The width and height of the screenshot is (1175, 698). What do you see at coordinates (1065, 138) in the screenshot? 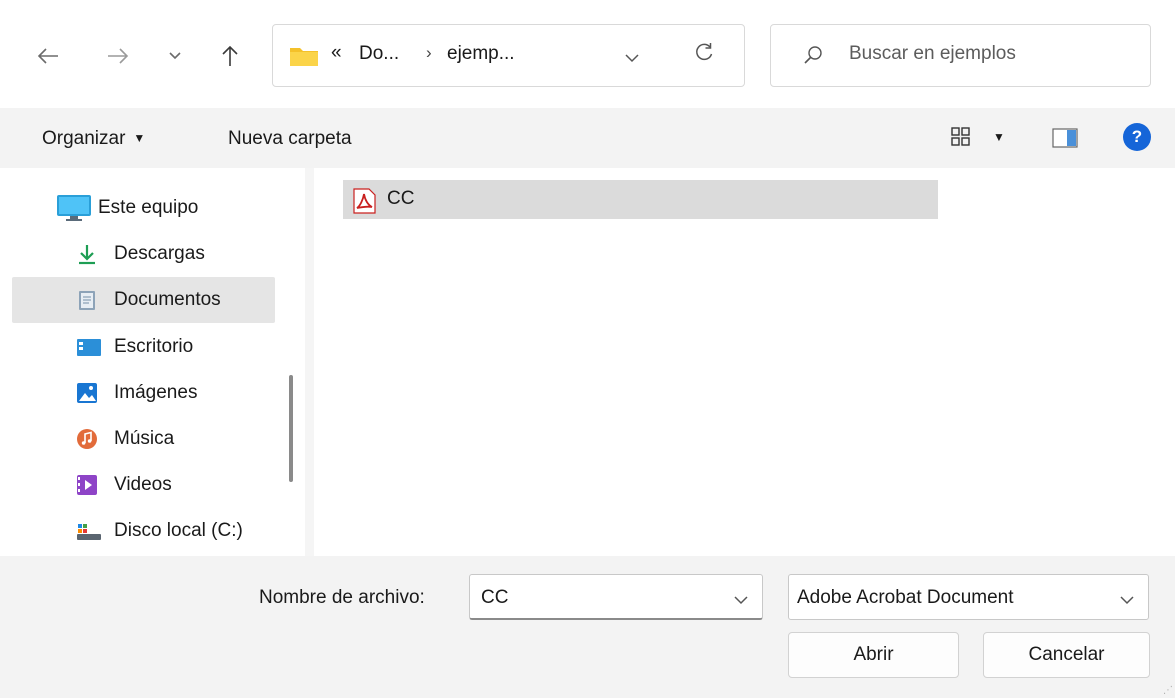
I see `preview-pane-icon` at bounding box center [1065, 138].